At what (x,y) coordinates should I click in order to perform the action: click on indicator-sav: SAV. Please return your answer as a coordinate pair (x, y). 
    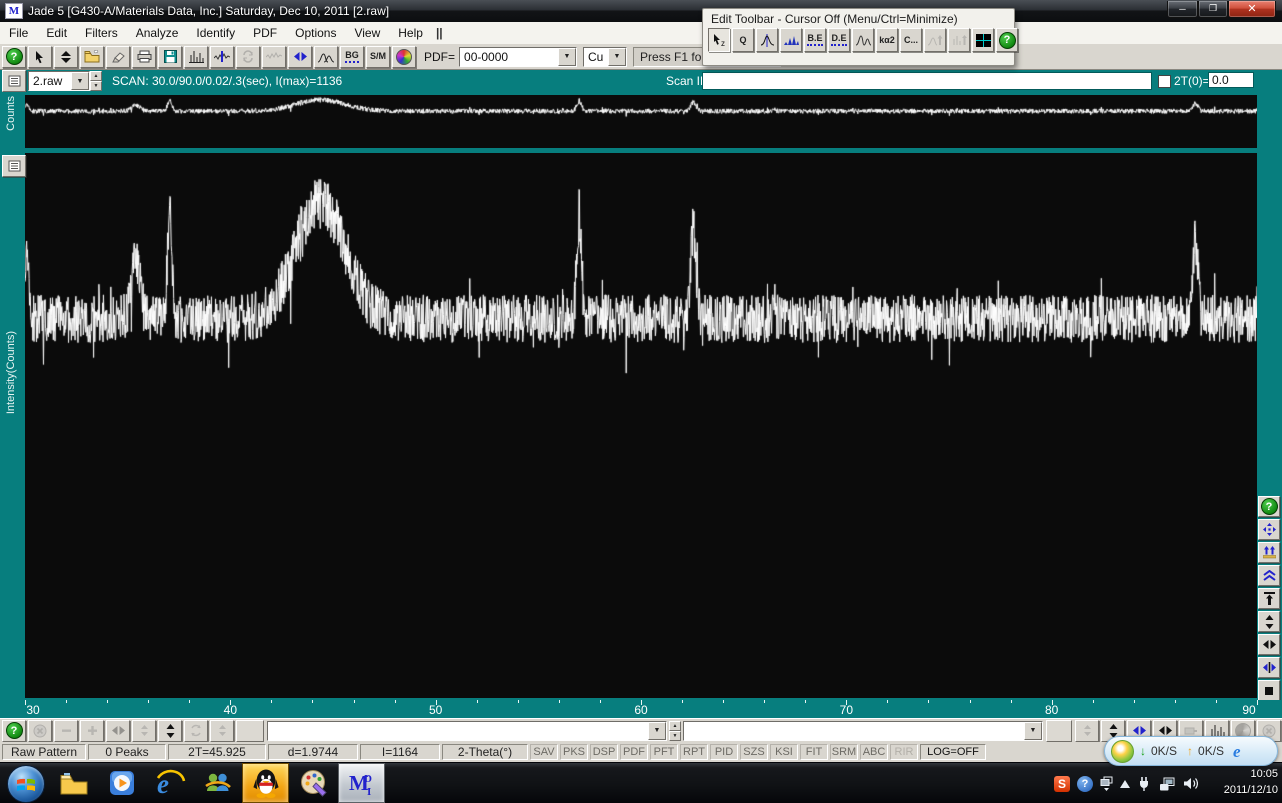
    Looking at the image, I should click on (544, 752).